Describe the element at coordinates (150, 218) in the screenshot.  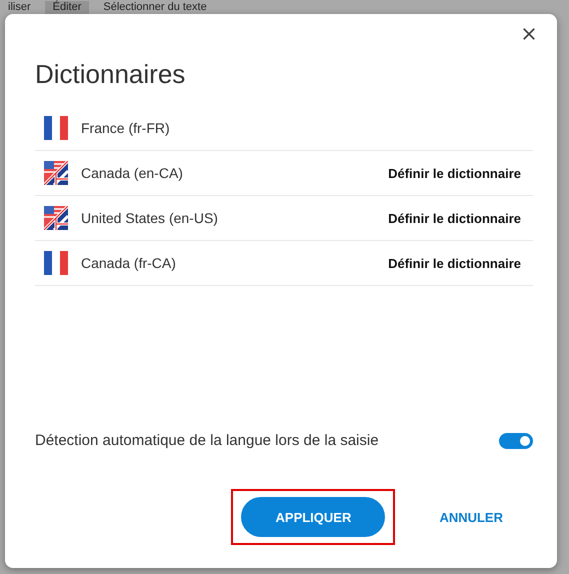
I see `language-name: United States (en-US)` at that location.